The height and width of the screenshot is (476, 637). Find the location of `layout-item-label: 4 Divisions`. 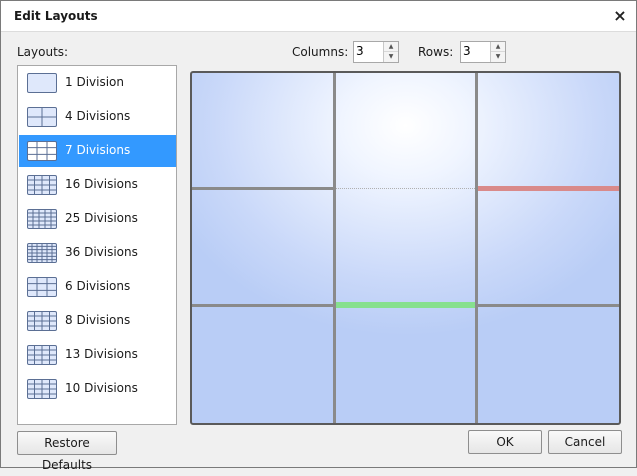

layout-item-label: 4 Divisions is located at coordinates (98, 116).